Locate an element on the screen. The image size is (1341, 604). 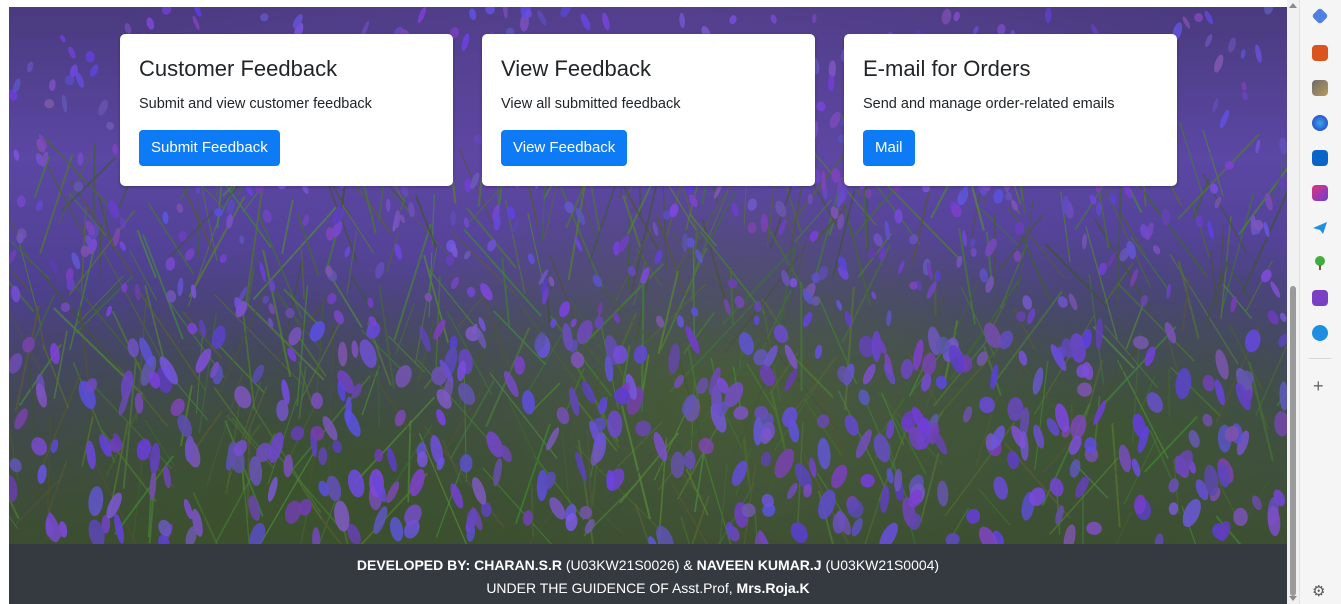
scroll-up-arrow-icon is located at coordinates (1293, 5).